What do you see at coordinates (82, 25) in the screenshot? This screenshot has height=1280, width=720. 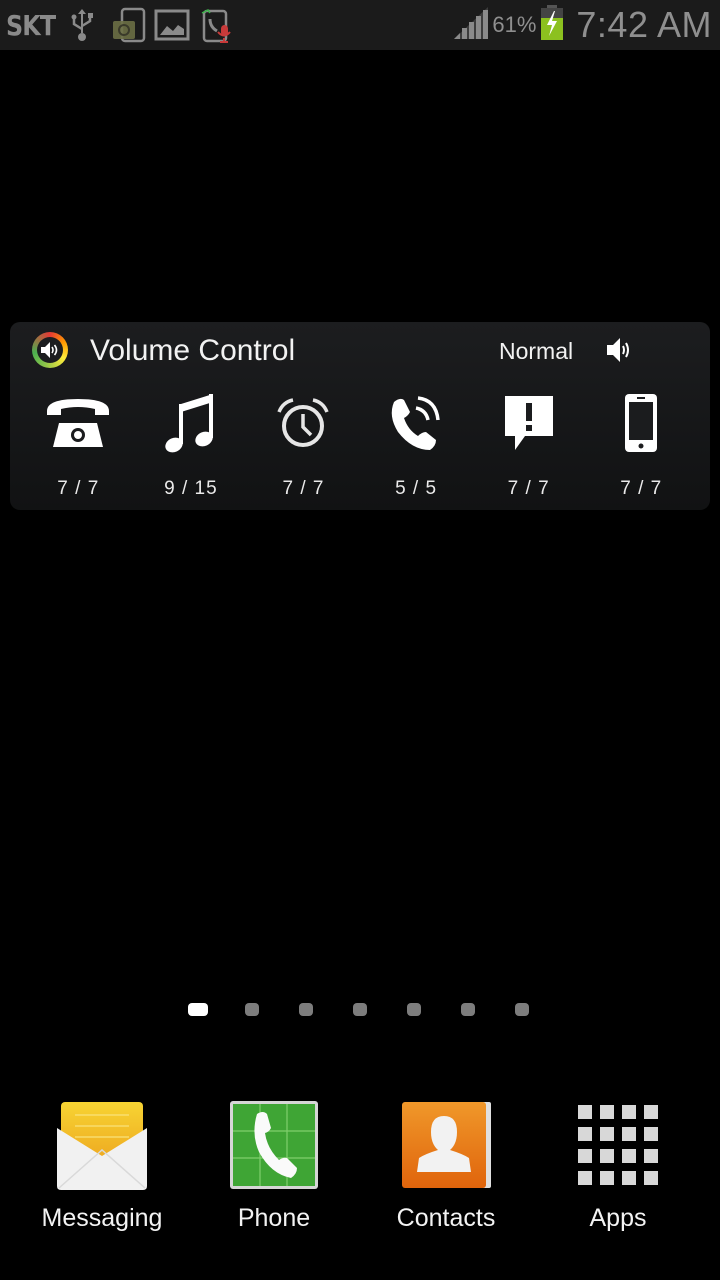 I see `usb-icon` at bounding box center [82, 25].